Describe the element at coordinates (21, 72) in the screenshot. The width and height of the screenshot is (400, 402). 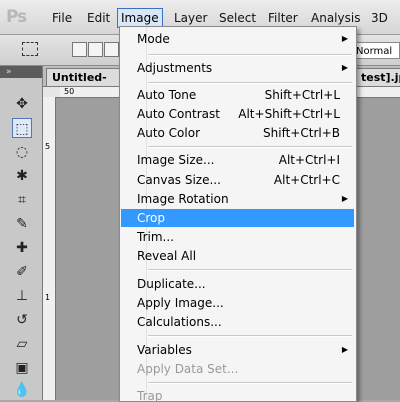
I see `toolbox-collapse-icon: »` at that location.